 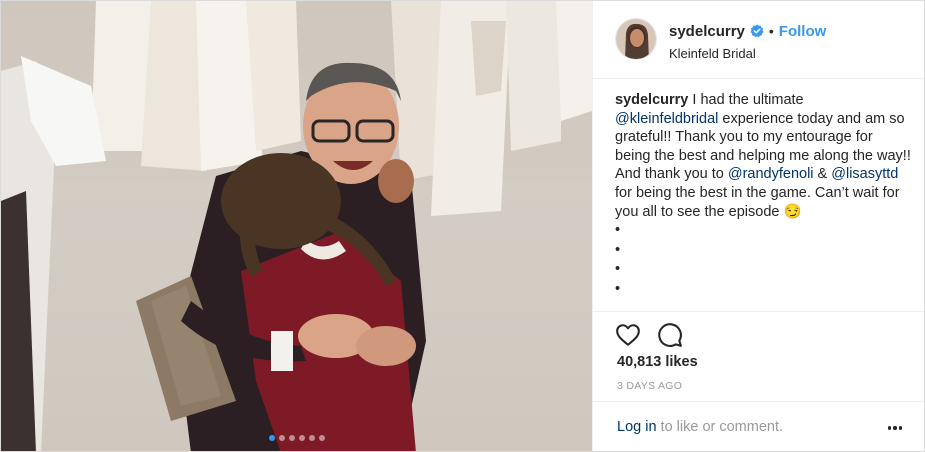 I want to click on heart-icon, so click(x=628, y=335).